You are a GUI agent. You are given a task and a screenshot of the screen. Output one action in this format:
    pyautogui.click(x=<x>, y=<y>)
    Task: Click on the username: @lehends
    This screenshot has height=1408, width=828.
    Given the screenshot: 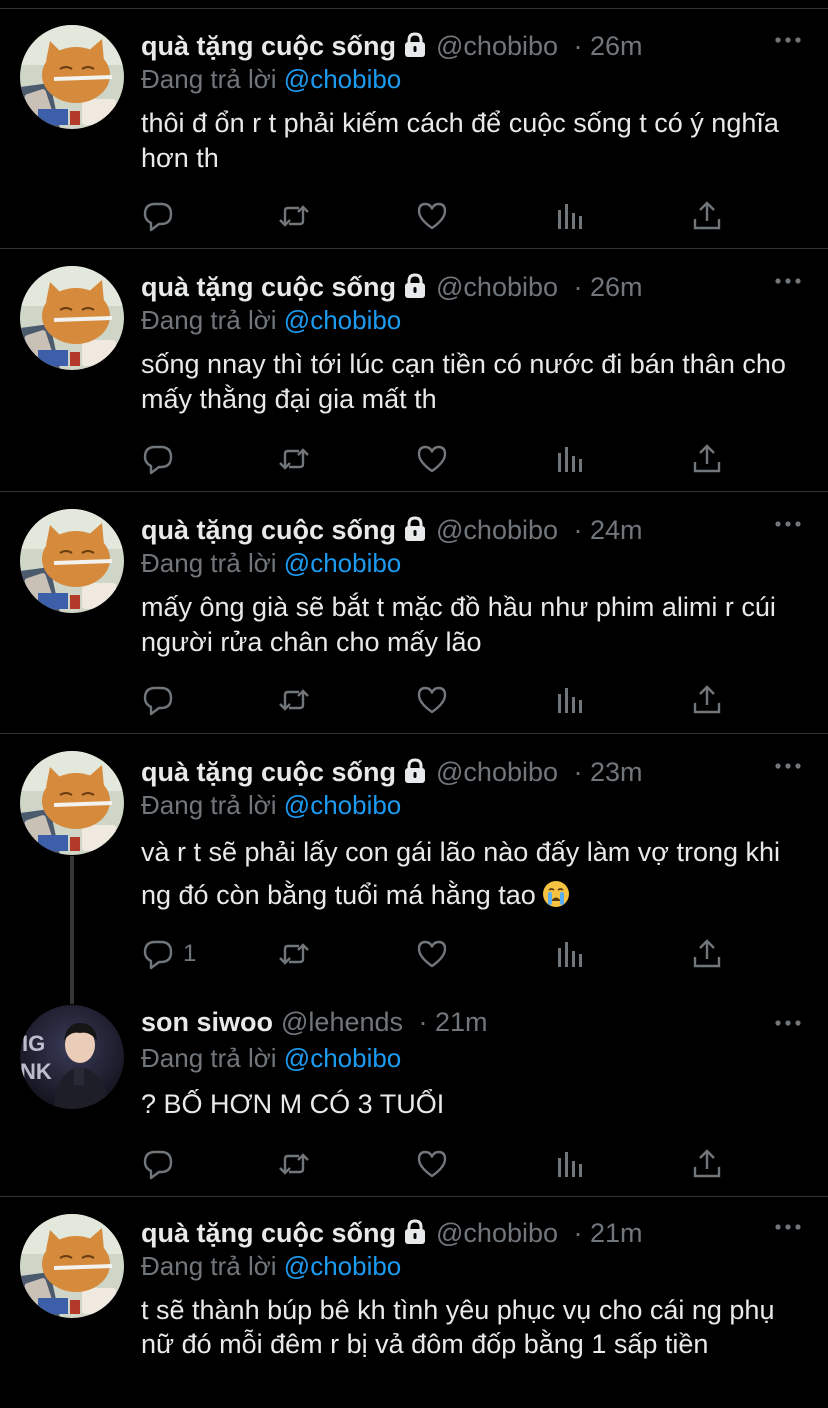 What is the action you would take?
    pyautogui.click(x=342, y=1022)
    